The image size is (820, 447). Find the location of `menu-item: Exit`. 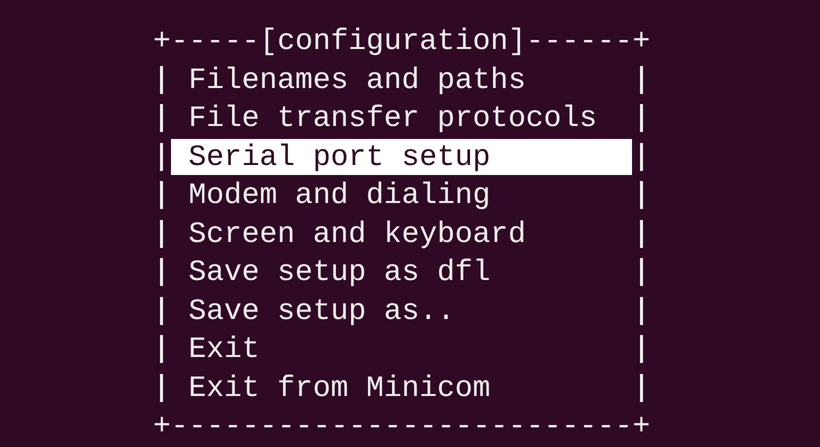

menu-item: Exit is located at coordinates (401, 349).